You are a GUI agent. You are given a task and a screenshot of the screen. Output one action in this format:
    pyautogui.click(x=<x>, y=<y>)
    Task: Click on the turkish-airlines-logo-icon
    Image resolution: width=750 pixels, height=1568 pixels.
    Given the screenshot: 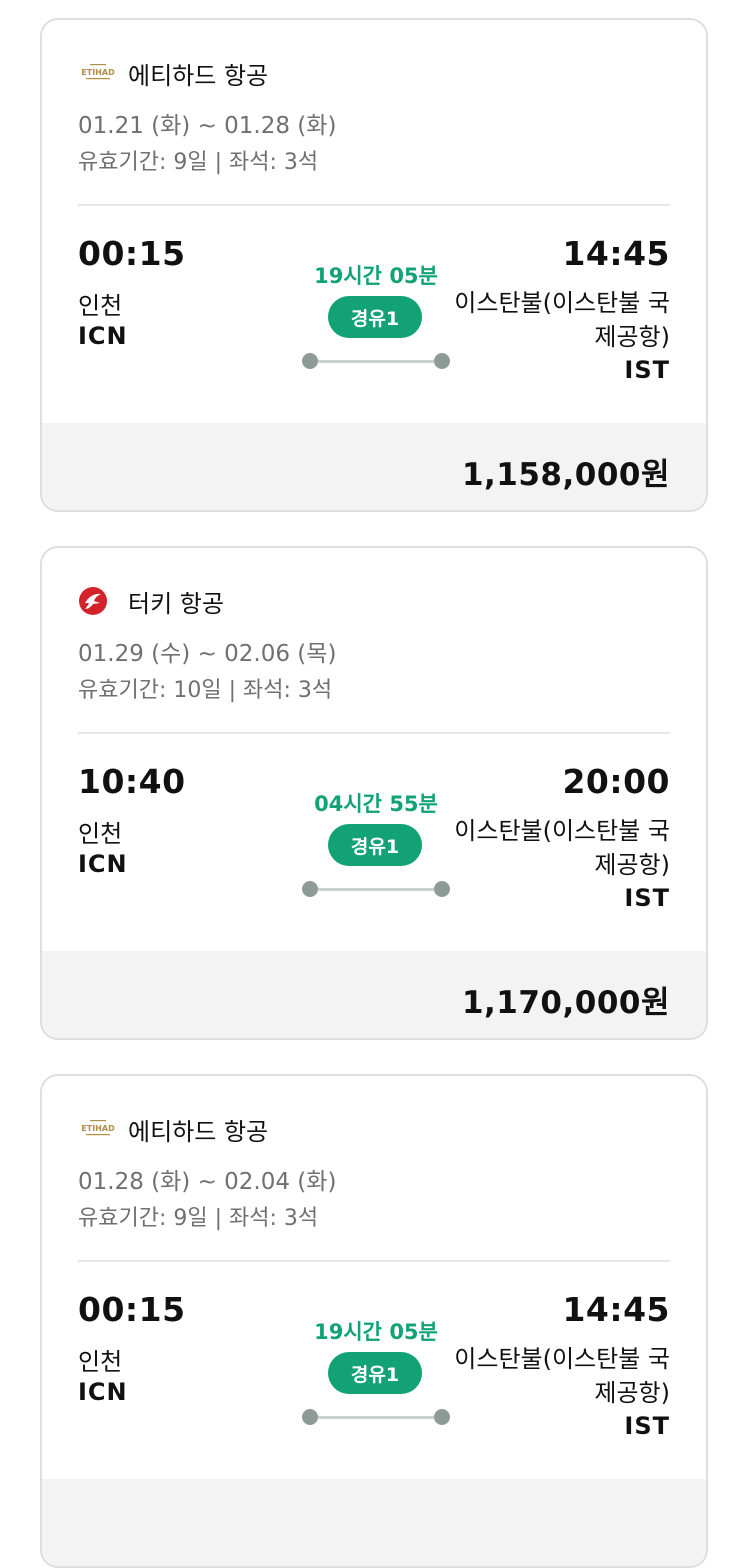 What is the action you would take?
    pyautogui.click(x=99, y=601)
    